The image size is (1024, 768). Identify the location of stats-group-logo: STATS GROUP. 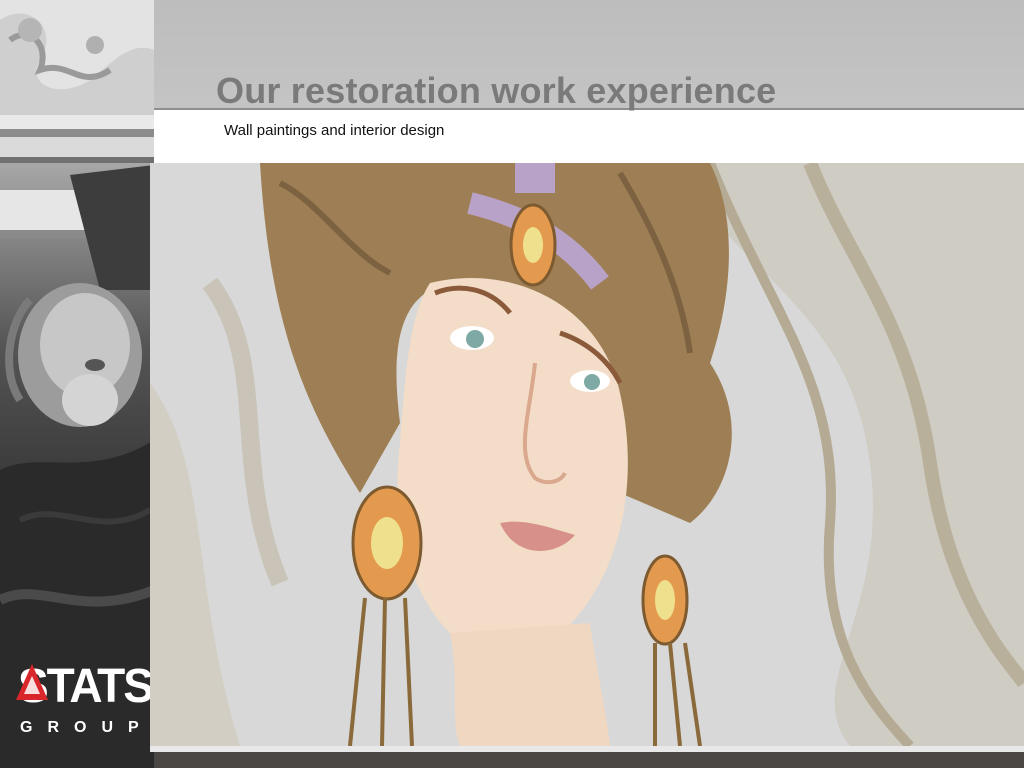
(84, 702).